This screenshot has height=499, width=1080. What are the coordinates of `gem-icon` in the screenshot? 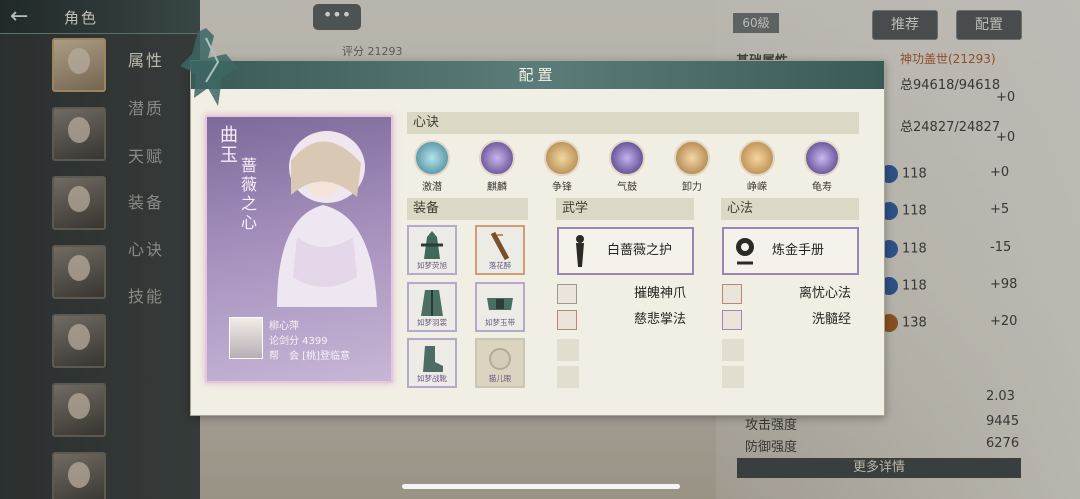 It's located at (500, 359).